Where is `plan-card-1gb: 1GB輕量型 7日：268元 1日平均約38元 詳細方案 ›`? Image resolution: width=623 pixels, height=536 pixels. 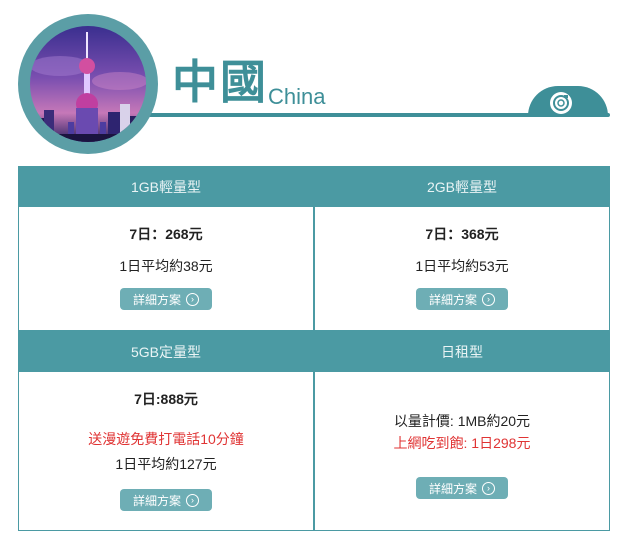
plan-card-1gb: 1GB輕量型 7日：268元 1日平均約38元 詳細方案 › is located at coordinates (166, 248).